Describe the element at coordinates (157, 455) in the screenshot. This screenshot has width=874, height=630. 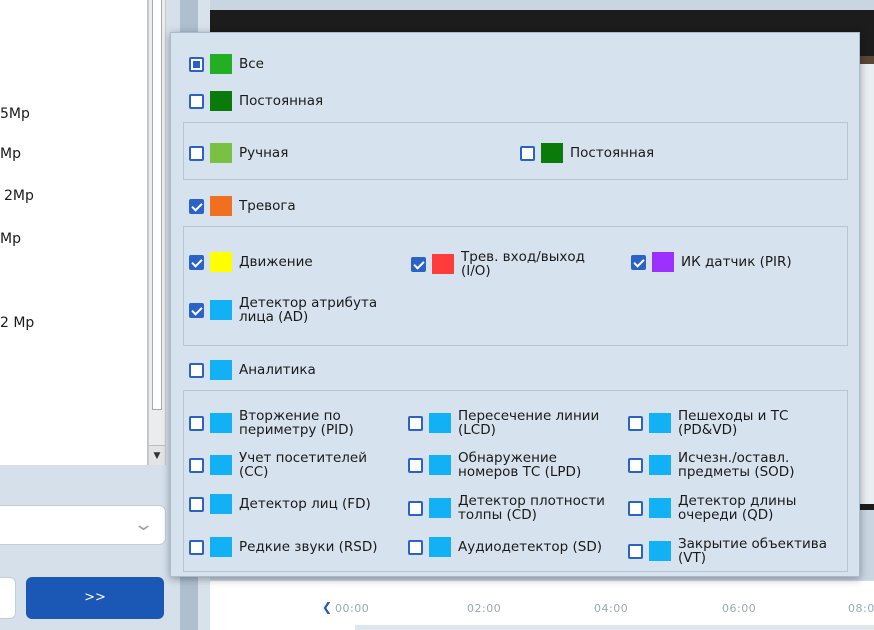
I see `scroll-down-arrow-icon: ▼` at that location.